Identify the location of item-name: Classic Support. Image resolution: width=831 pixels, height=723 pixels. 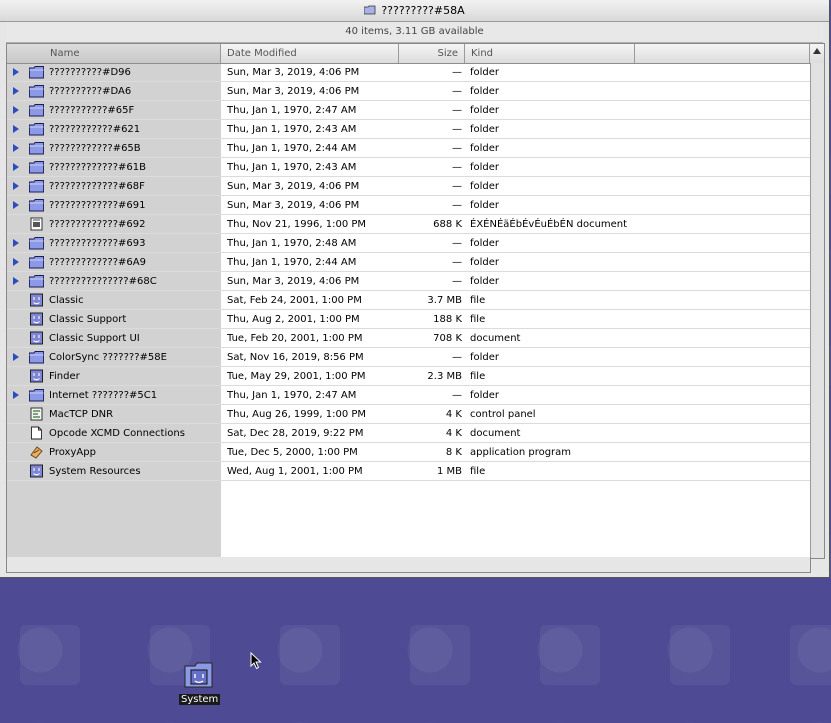
(88, 319).